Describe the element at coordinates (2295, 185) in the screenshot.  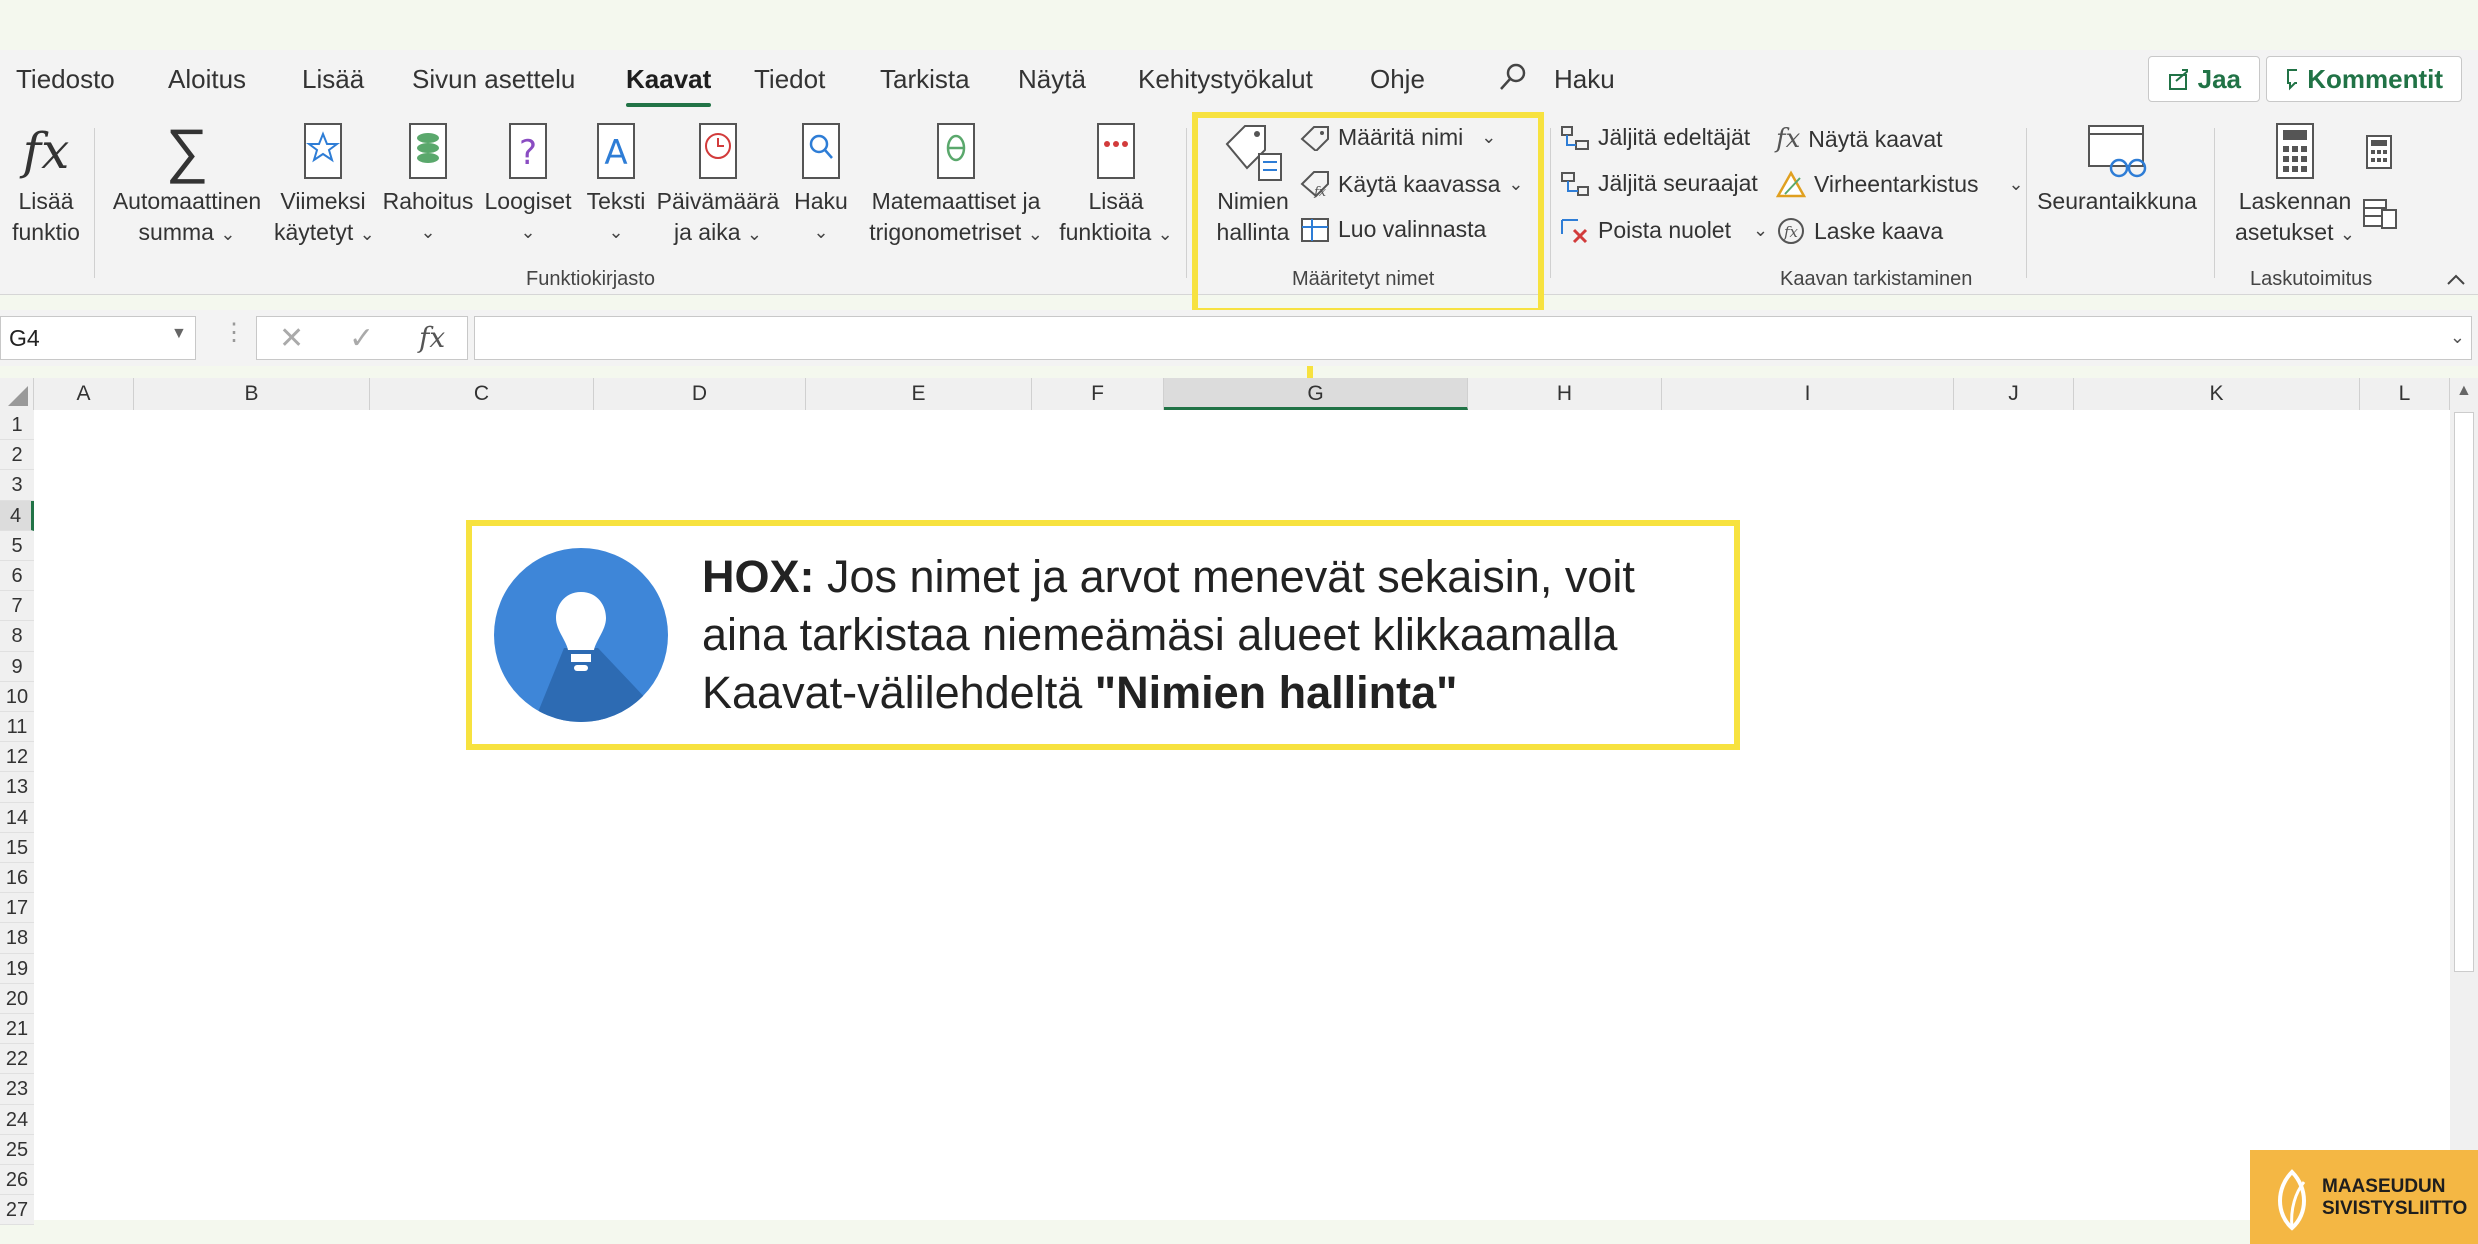
I see `calc-options-button: Laskennan asetukset ⌄` at that location.